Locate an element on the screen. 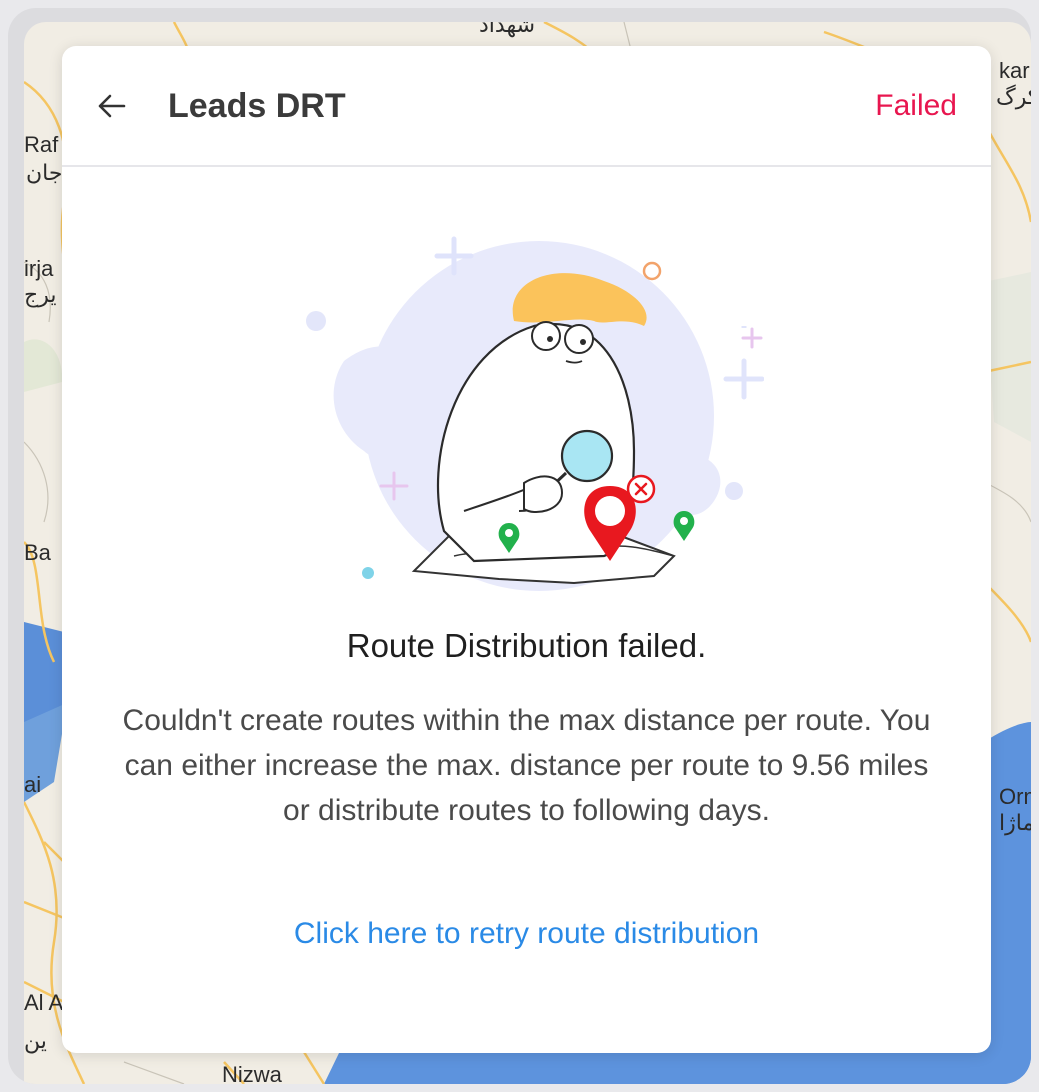 The height and width of the screenshot is (1092, 1039). map-label: kar is located at coordinates (1014, 70).